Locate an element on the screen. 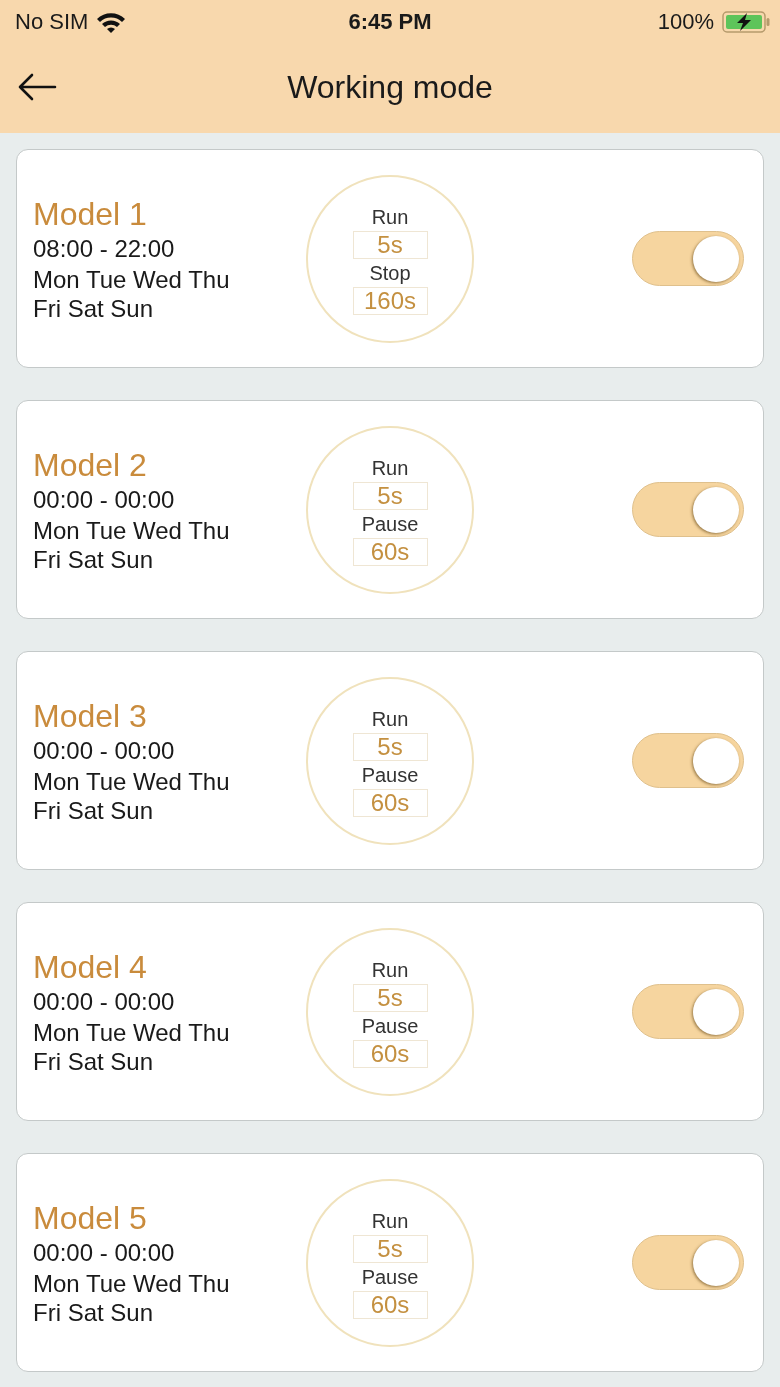 The width and height of the screenshot is (780, 1387). mode-name: Model 1 is located at coordinates (90, 213).